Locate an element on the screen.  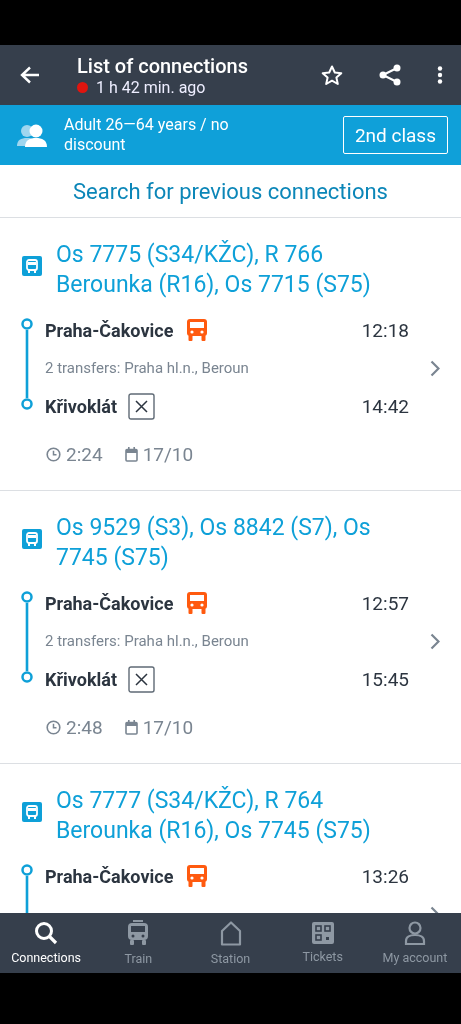
nav-tab: Station is located at coordinates (230, 943).